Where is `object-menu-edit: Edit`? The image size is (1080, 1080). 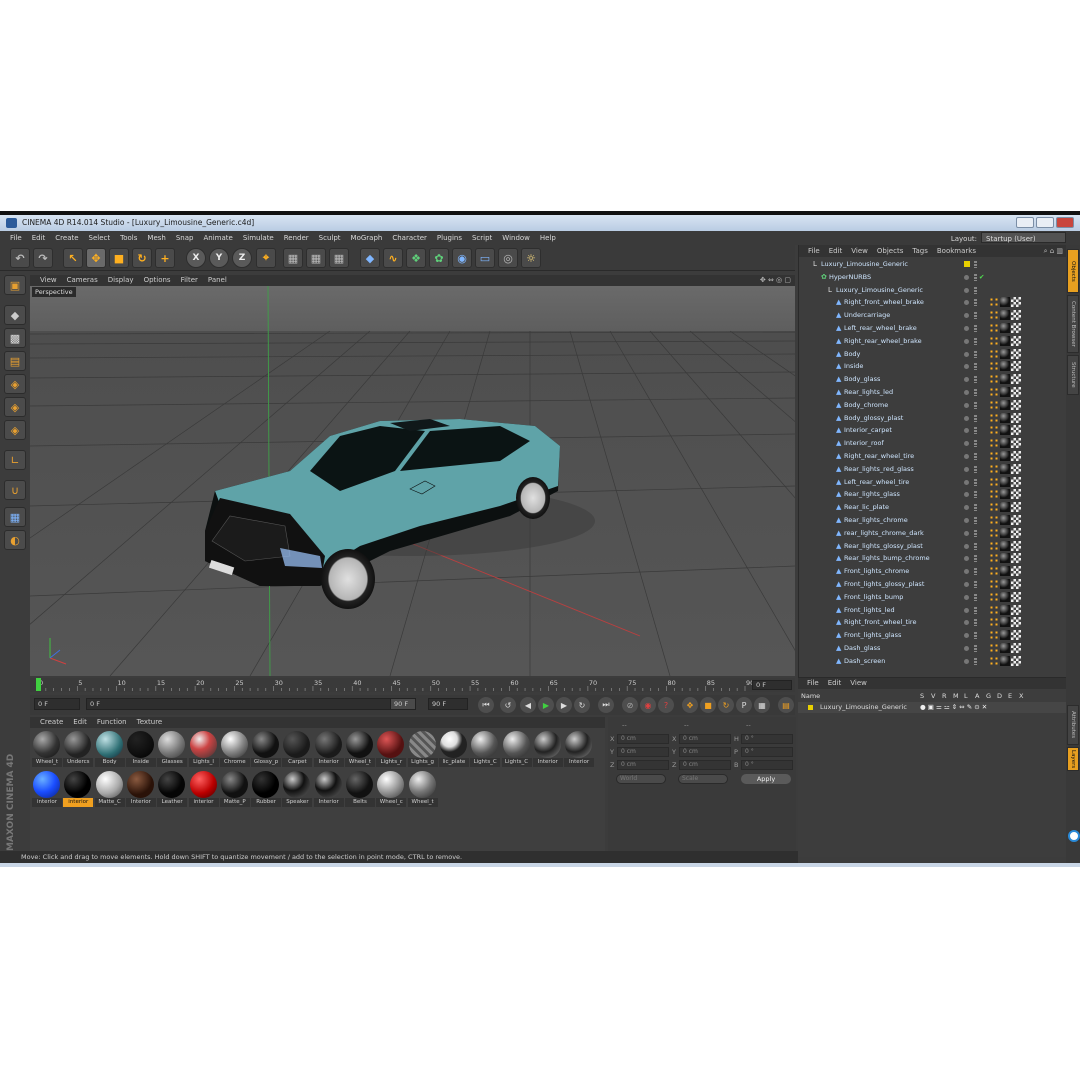
object-menu-edit: Edit is located at coordinates (836, 251).